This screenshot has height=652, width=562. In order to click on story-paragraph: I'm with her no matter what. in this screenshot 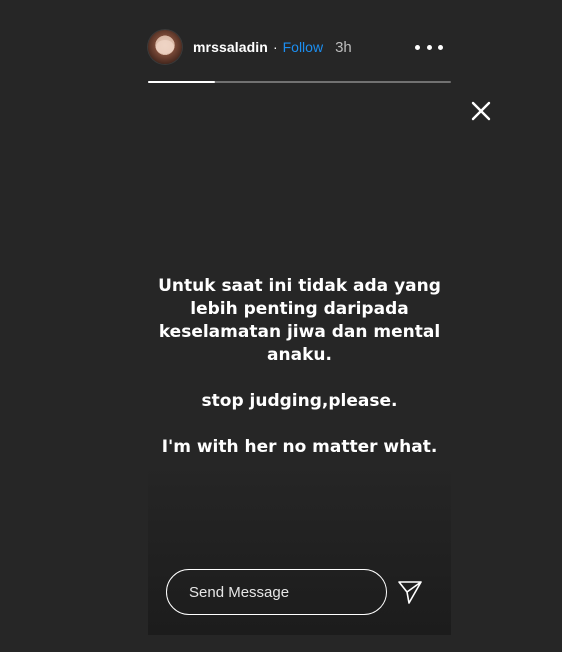, I will do `click(299, 447)`.